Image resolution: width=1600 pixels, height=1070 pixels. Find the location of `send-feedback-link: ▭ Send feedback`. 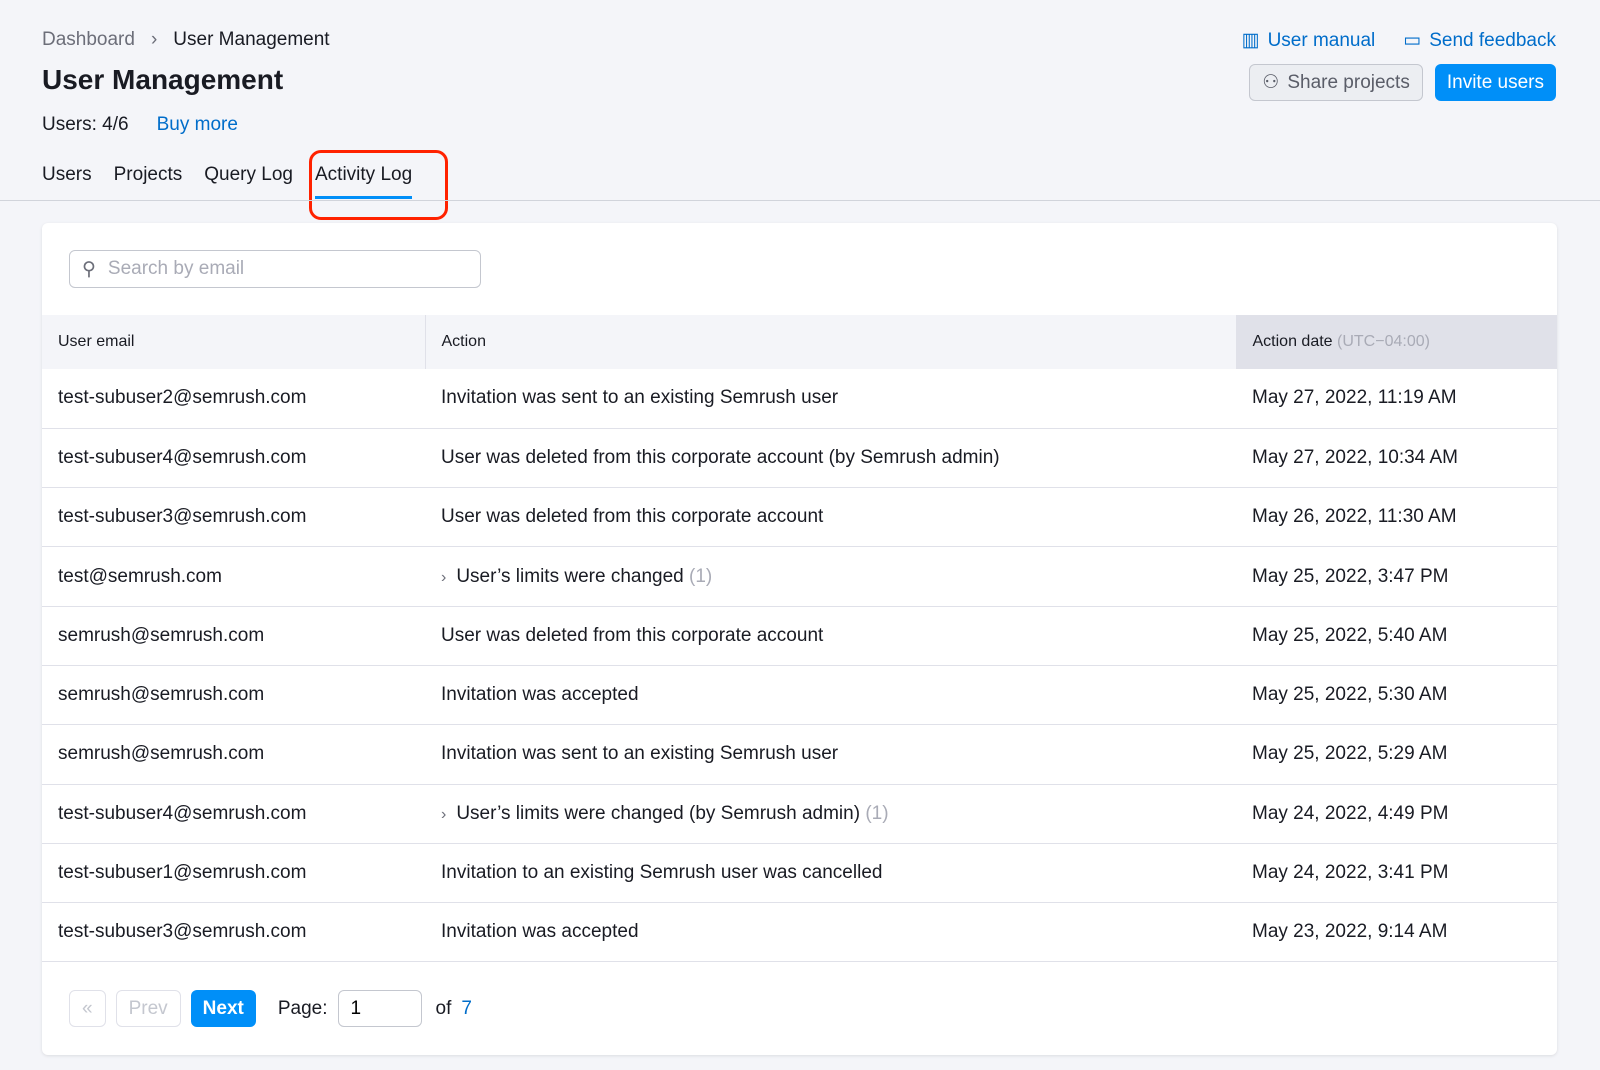

send-feedback-link: ▭ Send feedback is located at coordinates (1479, 40).